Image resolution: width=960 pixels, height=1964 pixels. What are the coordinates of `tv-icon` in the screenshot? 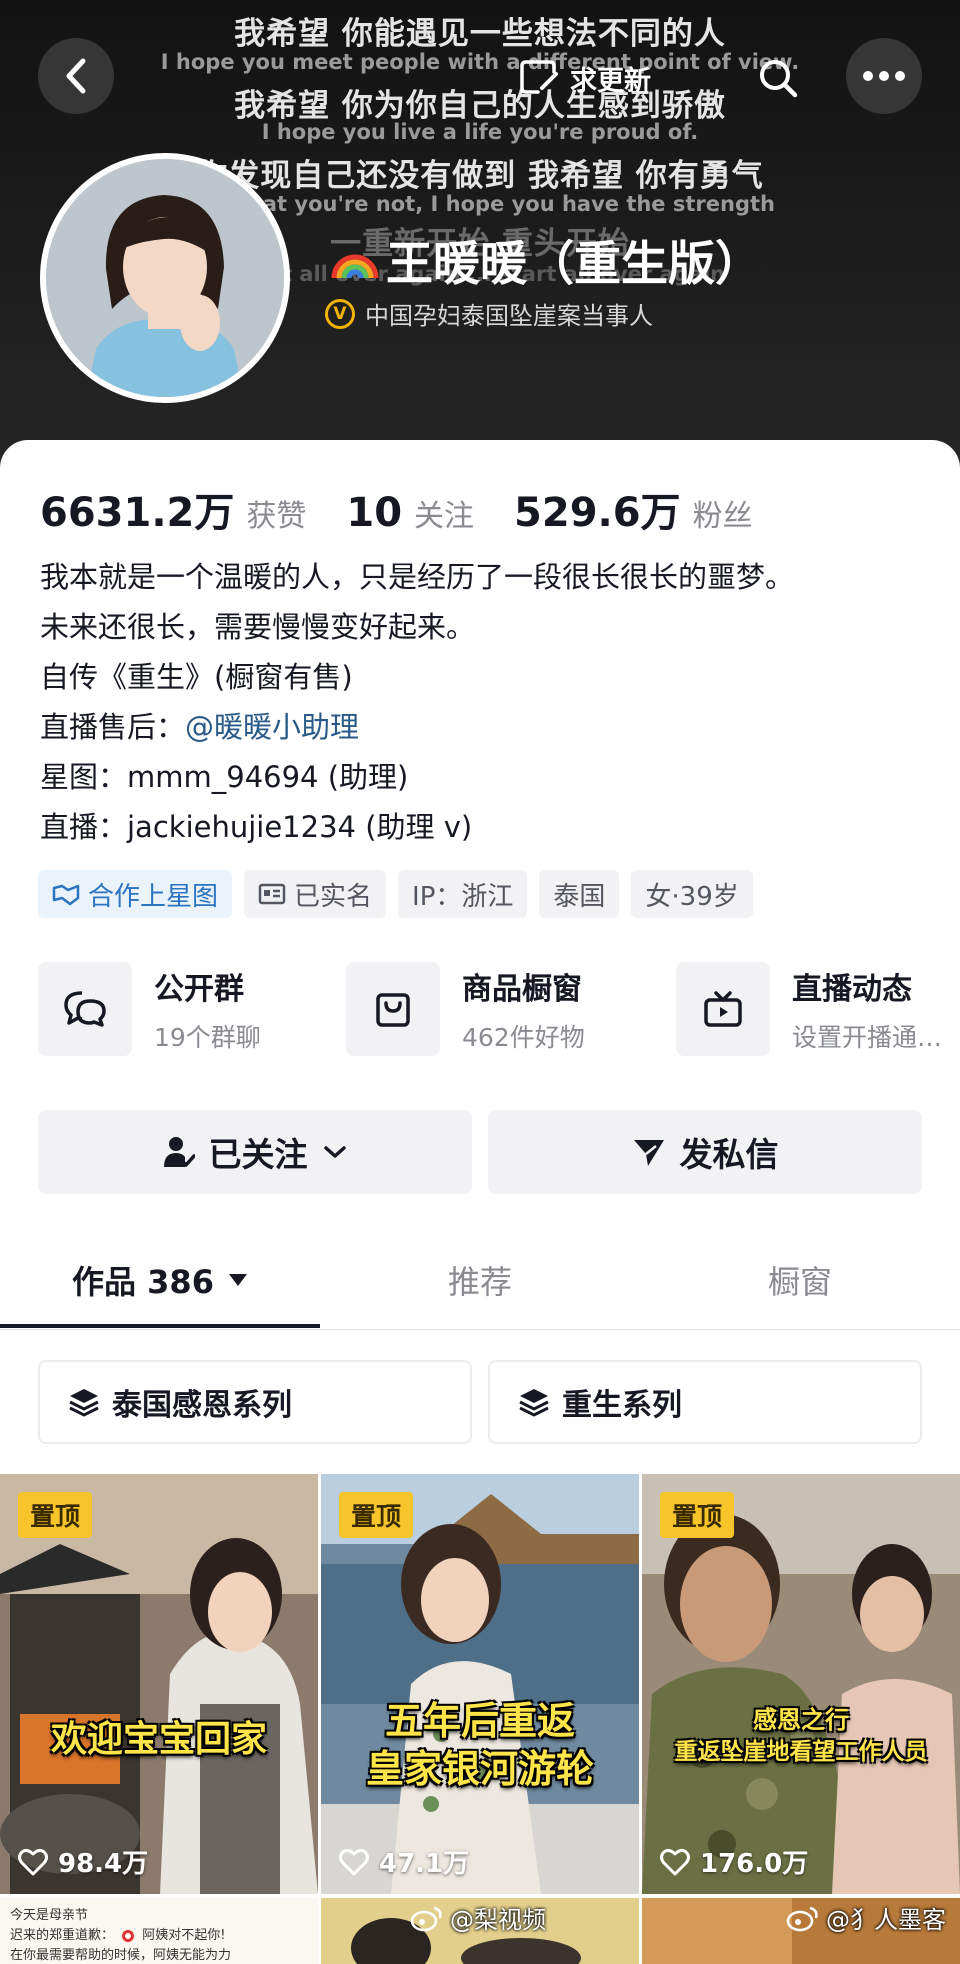 It's located at (723, 1009).